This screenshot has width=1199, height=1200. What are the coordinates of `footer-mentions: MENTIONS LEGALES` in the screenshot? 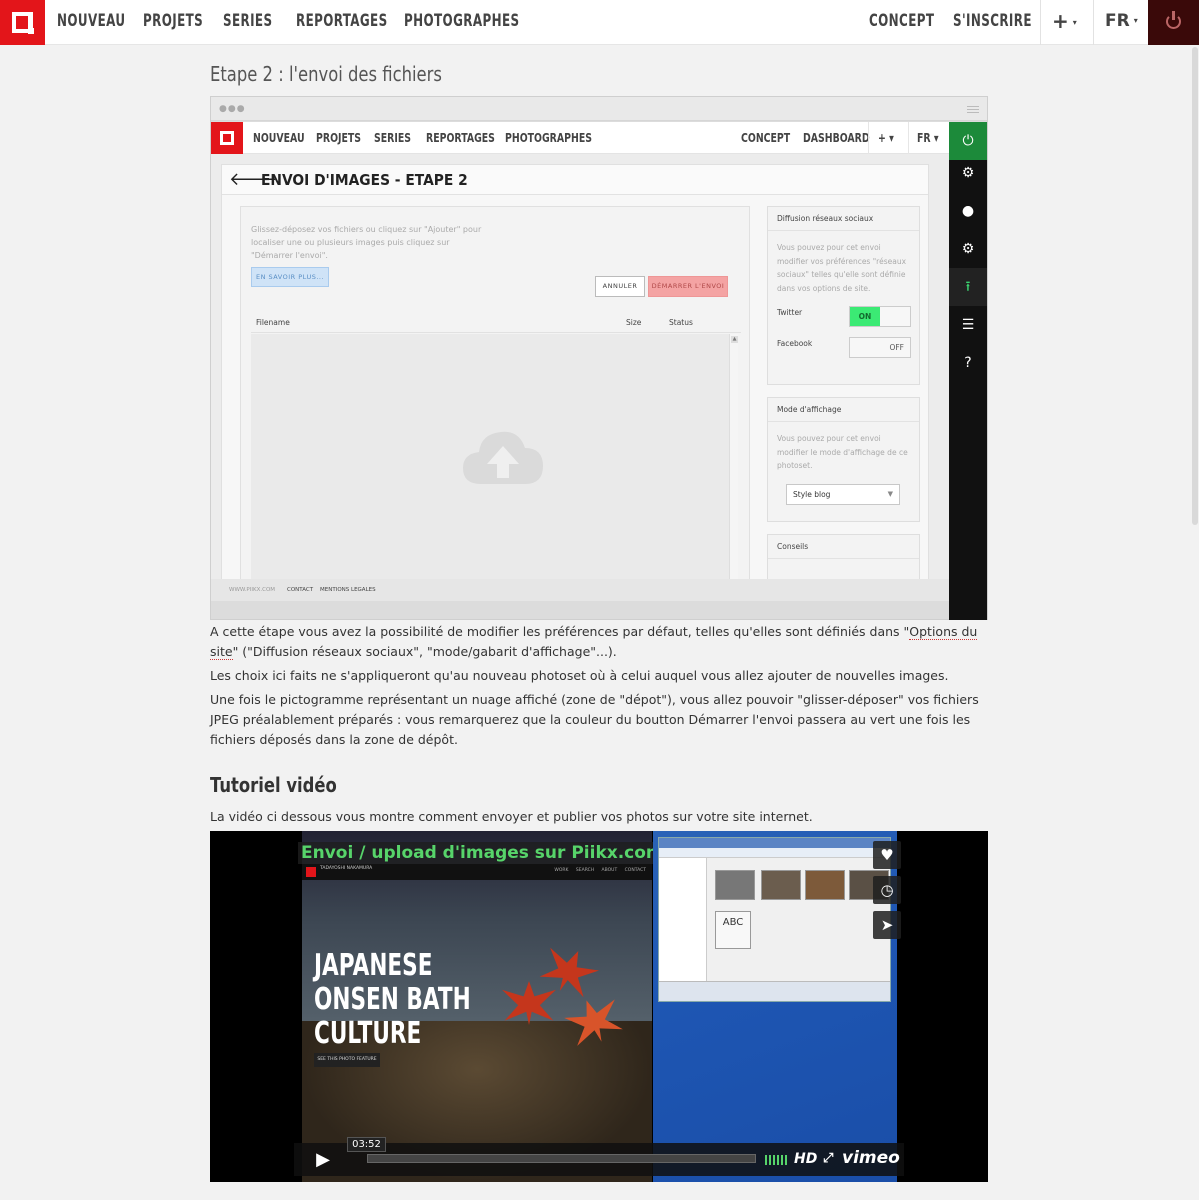 It's located at (348, 590).